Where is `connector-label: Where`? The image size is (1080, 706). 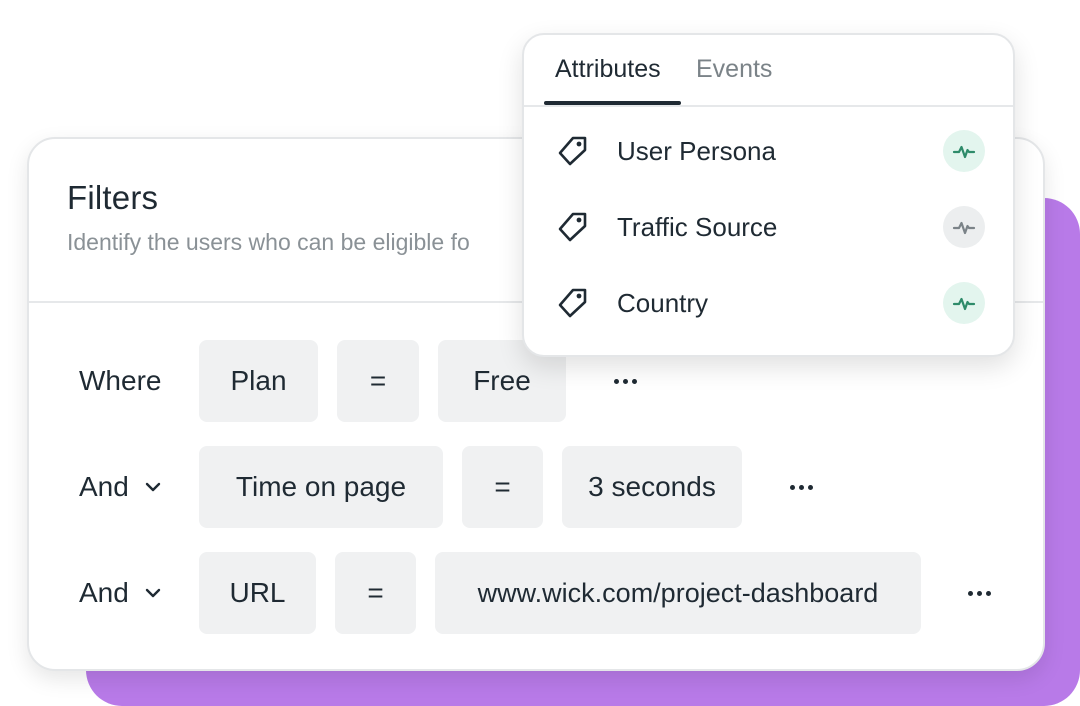 connector-label: Where is located at coordinates (120, 380).